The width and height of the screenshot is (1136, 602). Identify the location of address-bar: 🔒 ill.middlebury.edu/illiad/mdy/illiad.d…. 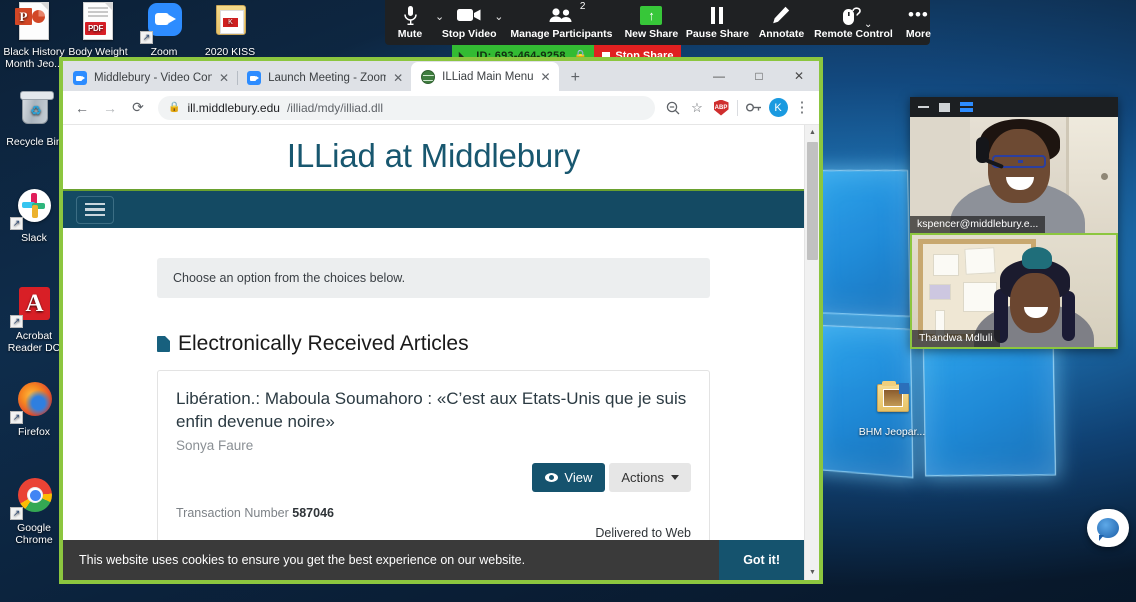
(406, 107).